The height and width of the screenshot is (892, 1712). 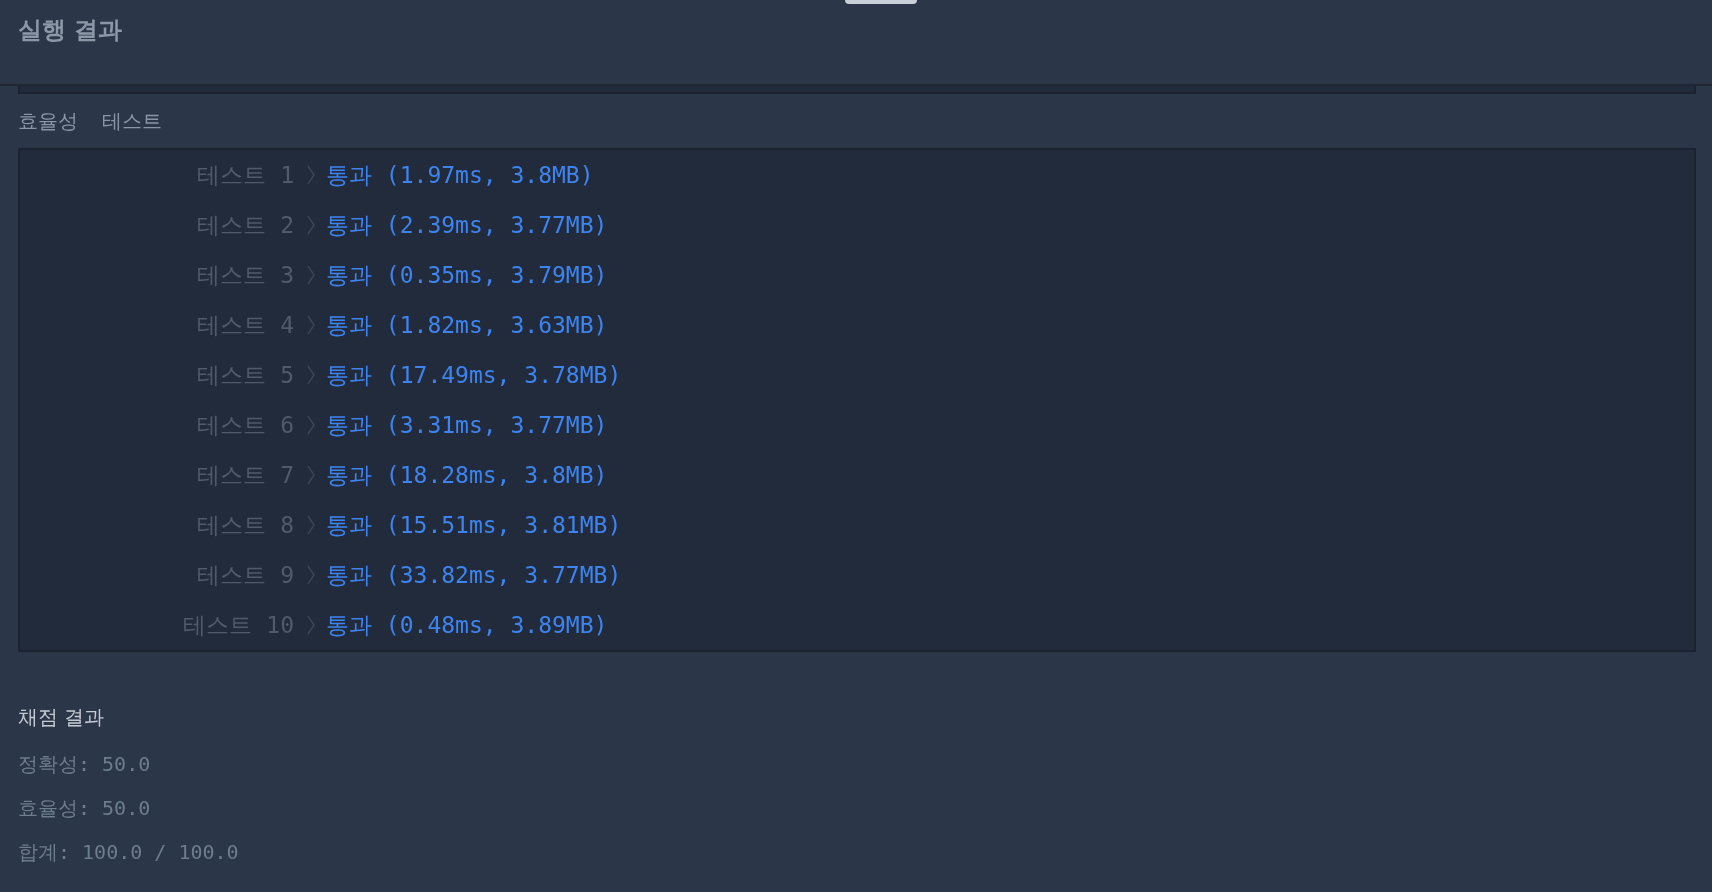 I want to click on score-line: 효율성: 50.0, so click(x=84, y=808).